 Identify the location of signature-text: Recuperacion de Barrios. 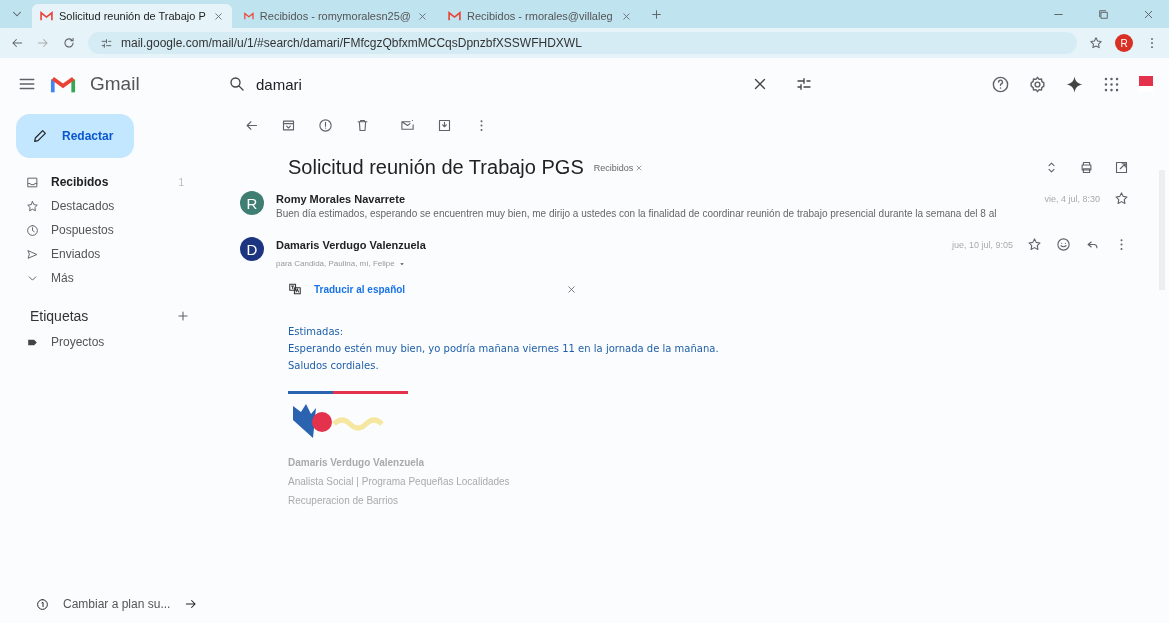
(343, 500).